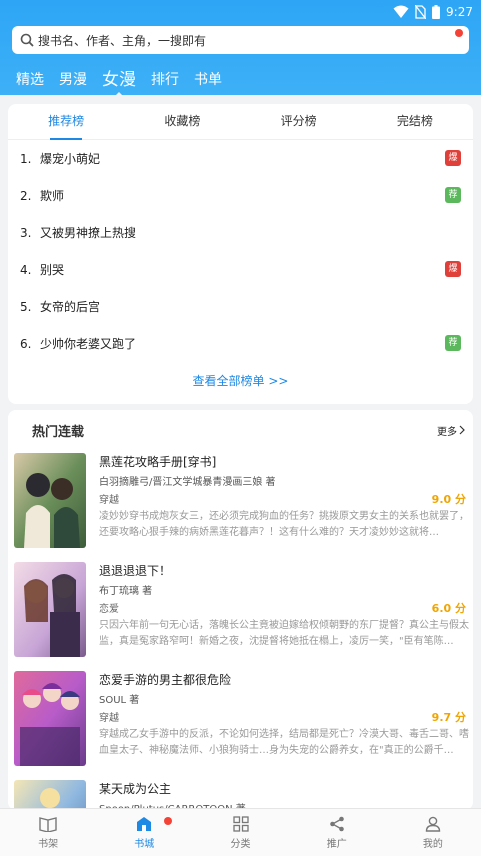 This screenshot has height=856, width=481. Describe the element at coordinates (240, 269) in the screenshot. I see `ranking-item: 4. 别哭 爆` at that location.